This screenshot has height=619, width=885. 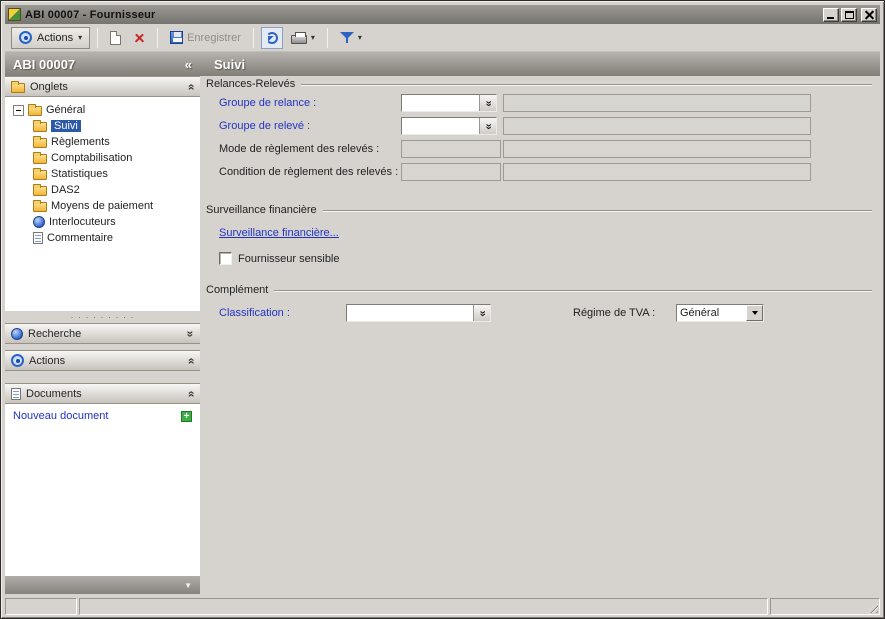 What do you see at coordinates (657, 149) in the screenshot?
I see `mode-reglement-releves-description-field` at bounding box center [657, 149].